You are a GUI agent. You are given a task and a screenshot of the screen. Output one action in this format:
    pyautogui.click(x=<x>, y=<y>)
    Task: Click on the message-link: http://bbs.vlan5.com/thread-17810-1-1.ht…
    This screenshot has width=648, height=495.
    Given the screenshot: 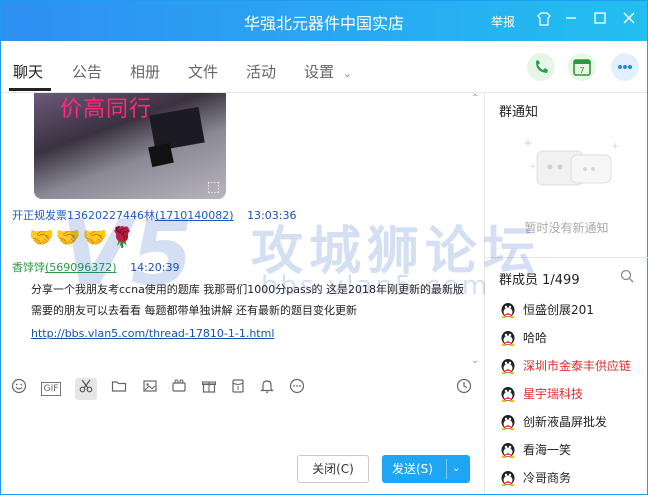 What is the action you would take?
    pyautogui.click(x=152, y=333)
    